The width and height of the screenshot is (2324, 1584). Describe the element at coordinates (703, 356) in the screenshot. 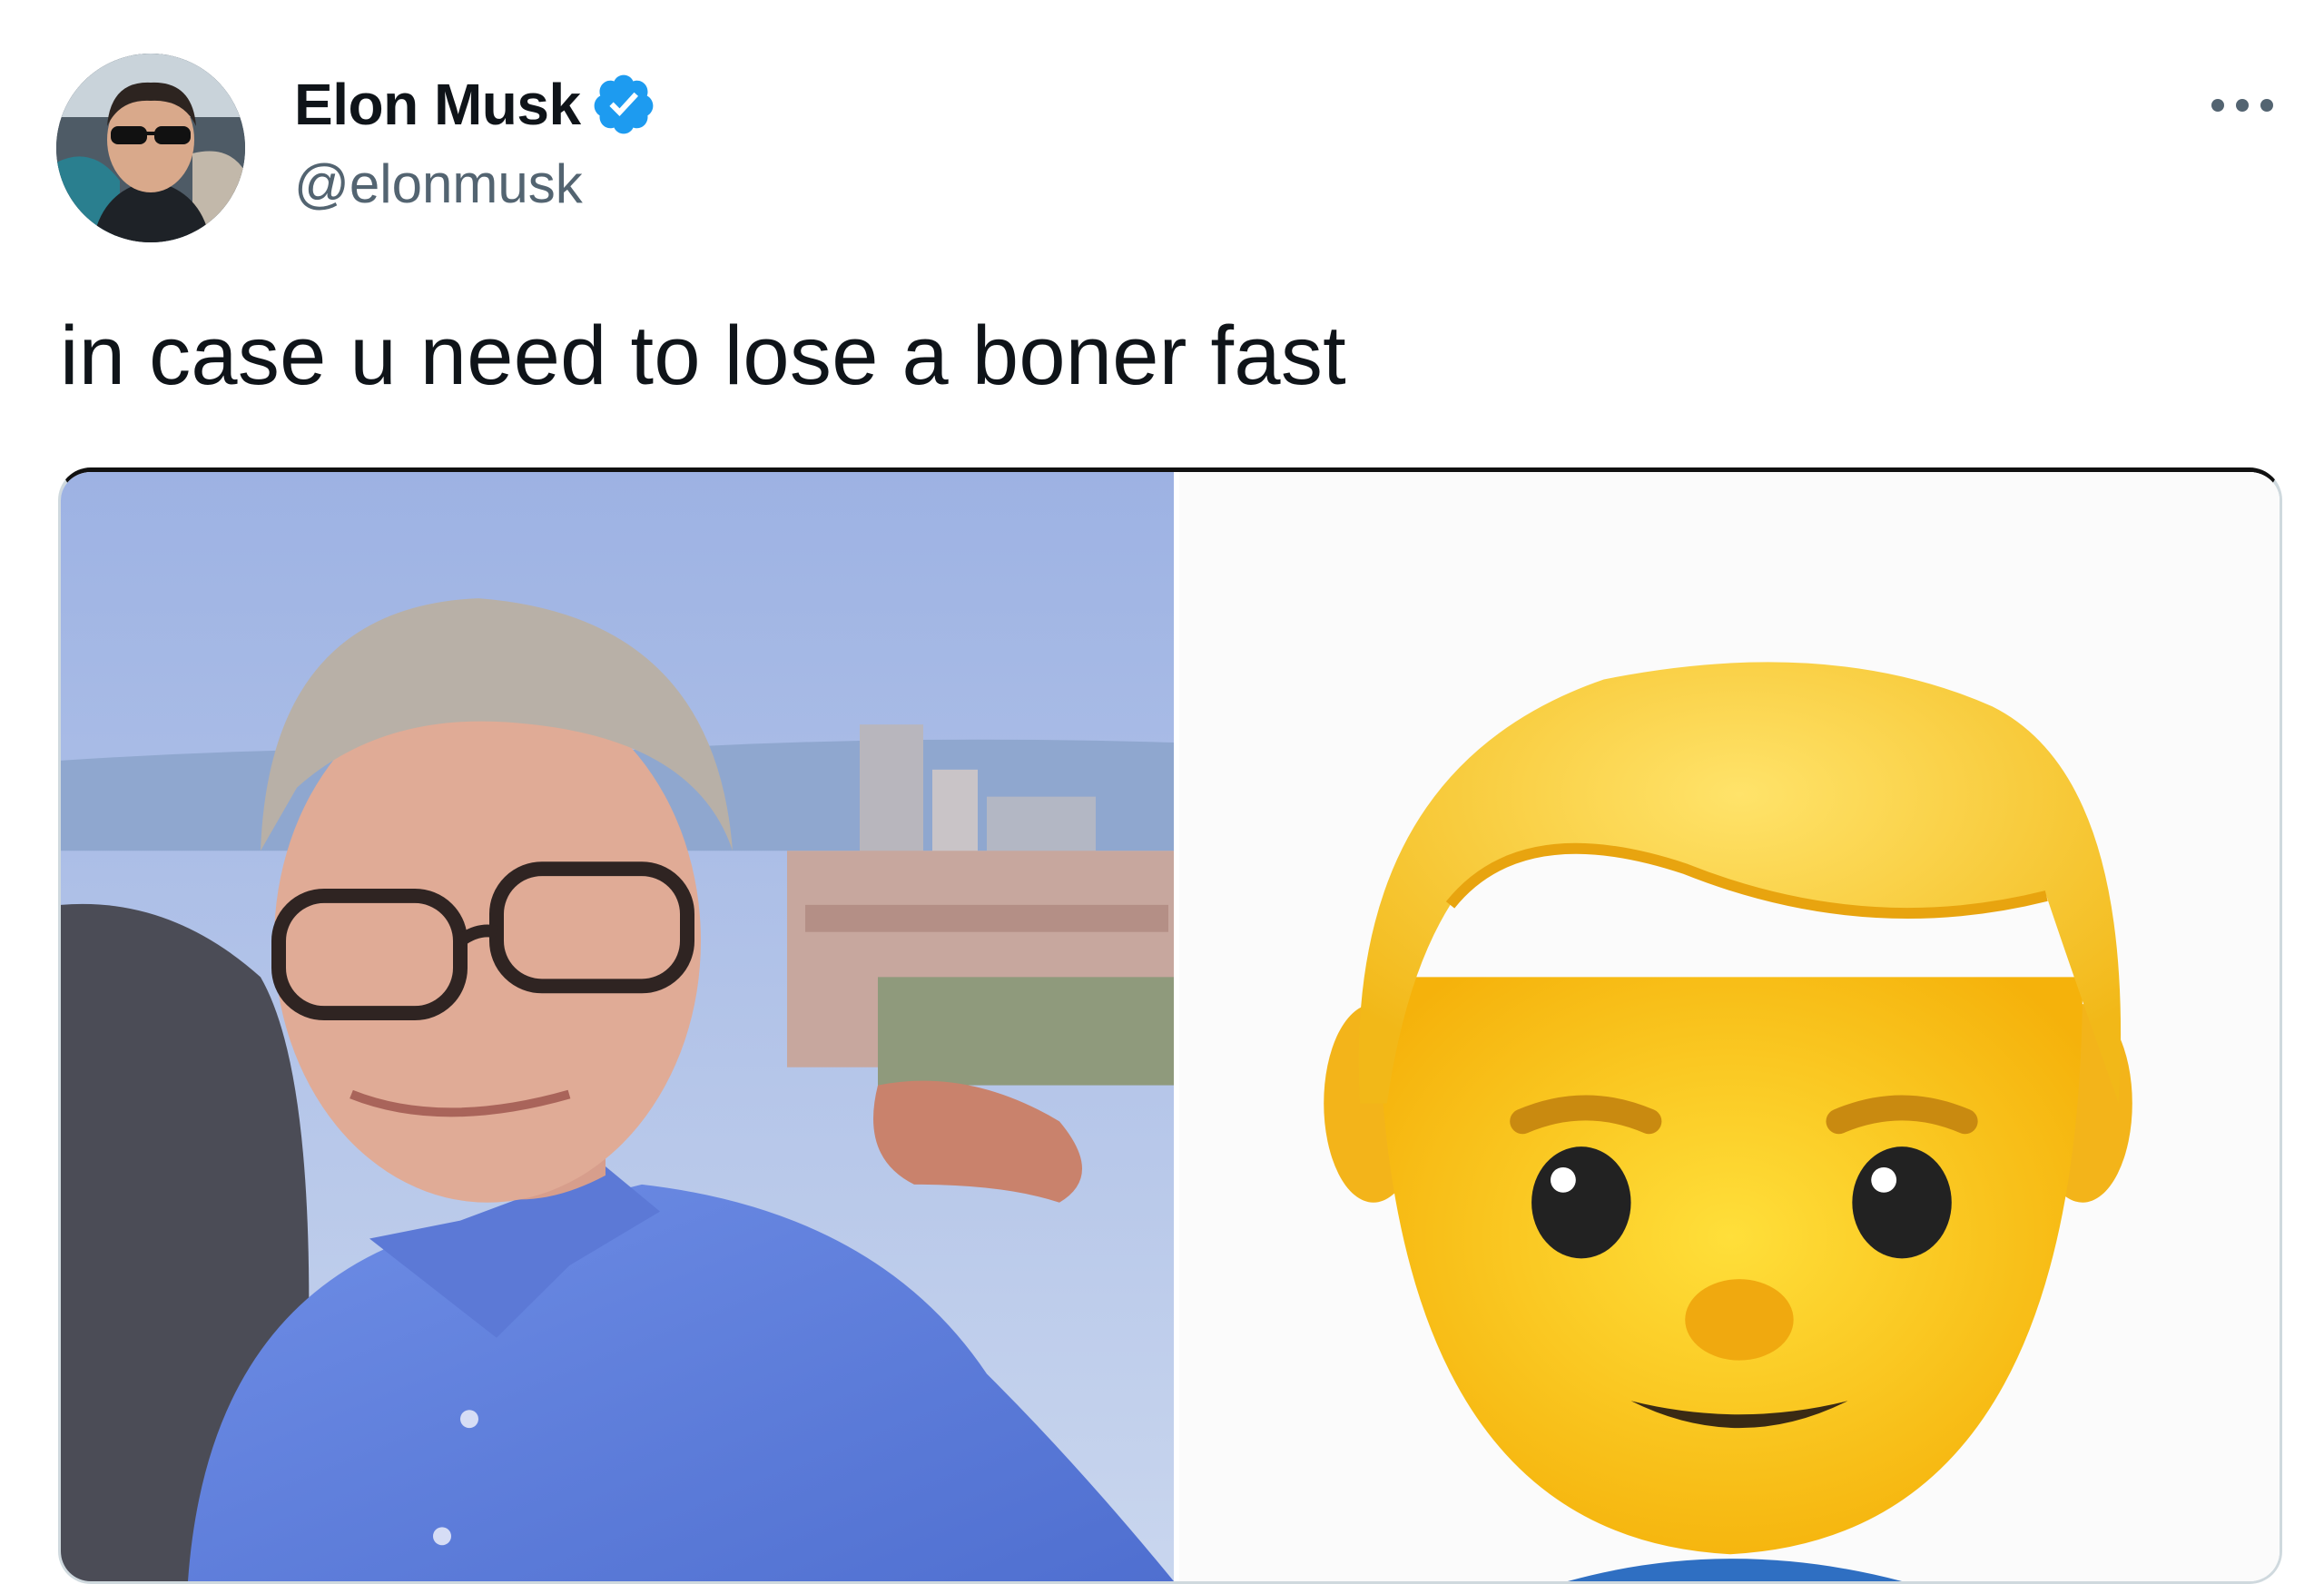

I see `tweet-text: in case u need to lose a boner fast` at that location.